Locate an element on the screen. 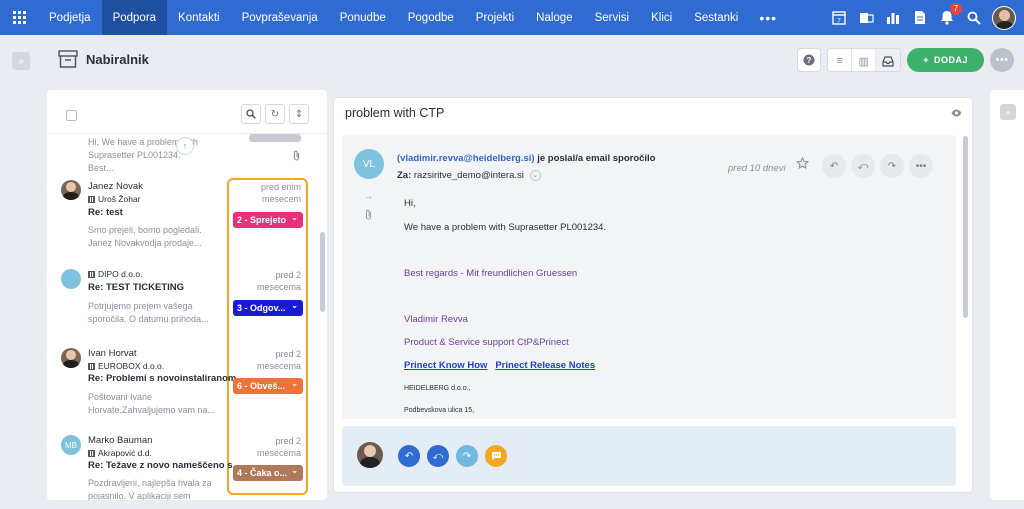 The image size is (1024, 509). item-name: Marko Bauman is located at coordinates (120, 440).